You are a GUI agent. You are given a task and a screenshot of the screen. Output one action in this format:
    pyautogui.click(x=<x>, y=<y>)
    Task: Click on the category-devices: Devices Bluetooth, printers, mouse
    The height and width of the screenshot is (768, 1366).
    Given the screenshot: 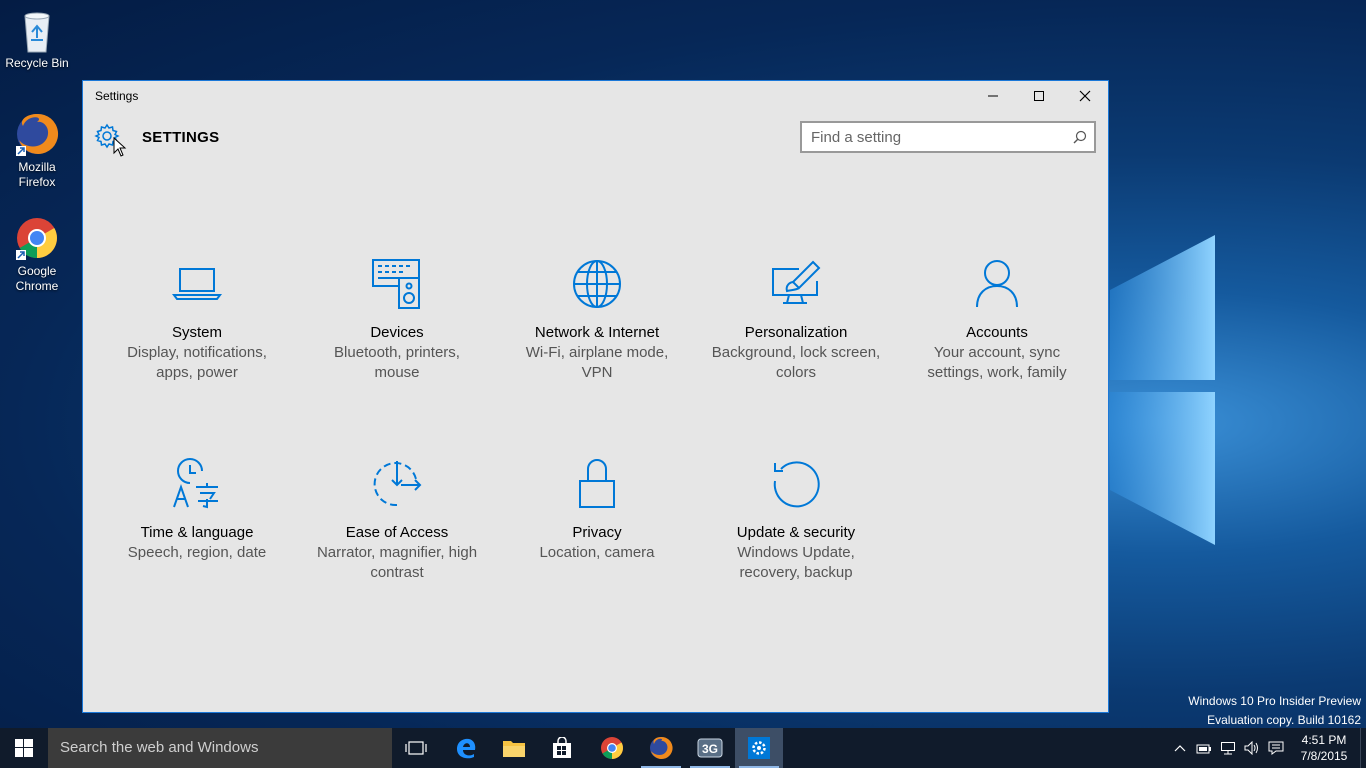 What is the action you would take?
    pyautogui.click(x=397, y=320)
    